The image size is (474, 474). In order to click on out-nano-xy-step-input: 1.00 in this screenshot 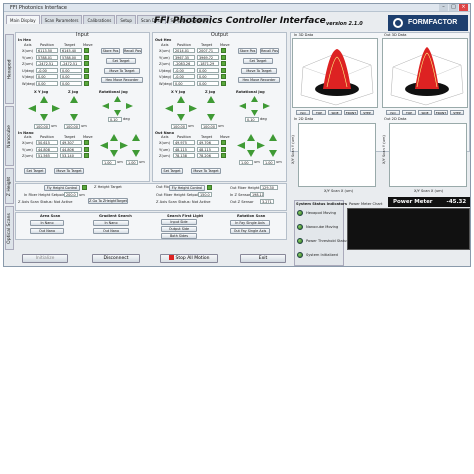, I will do `click(246, 162)`.